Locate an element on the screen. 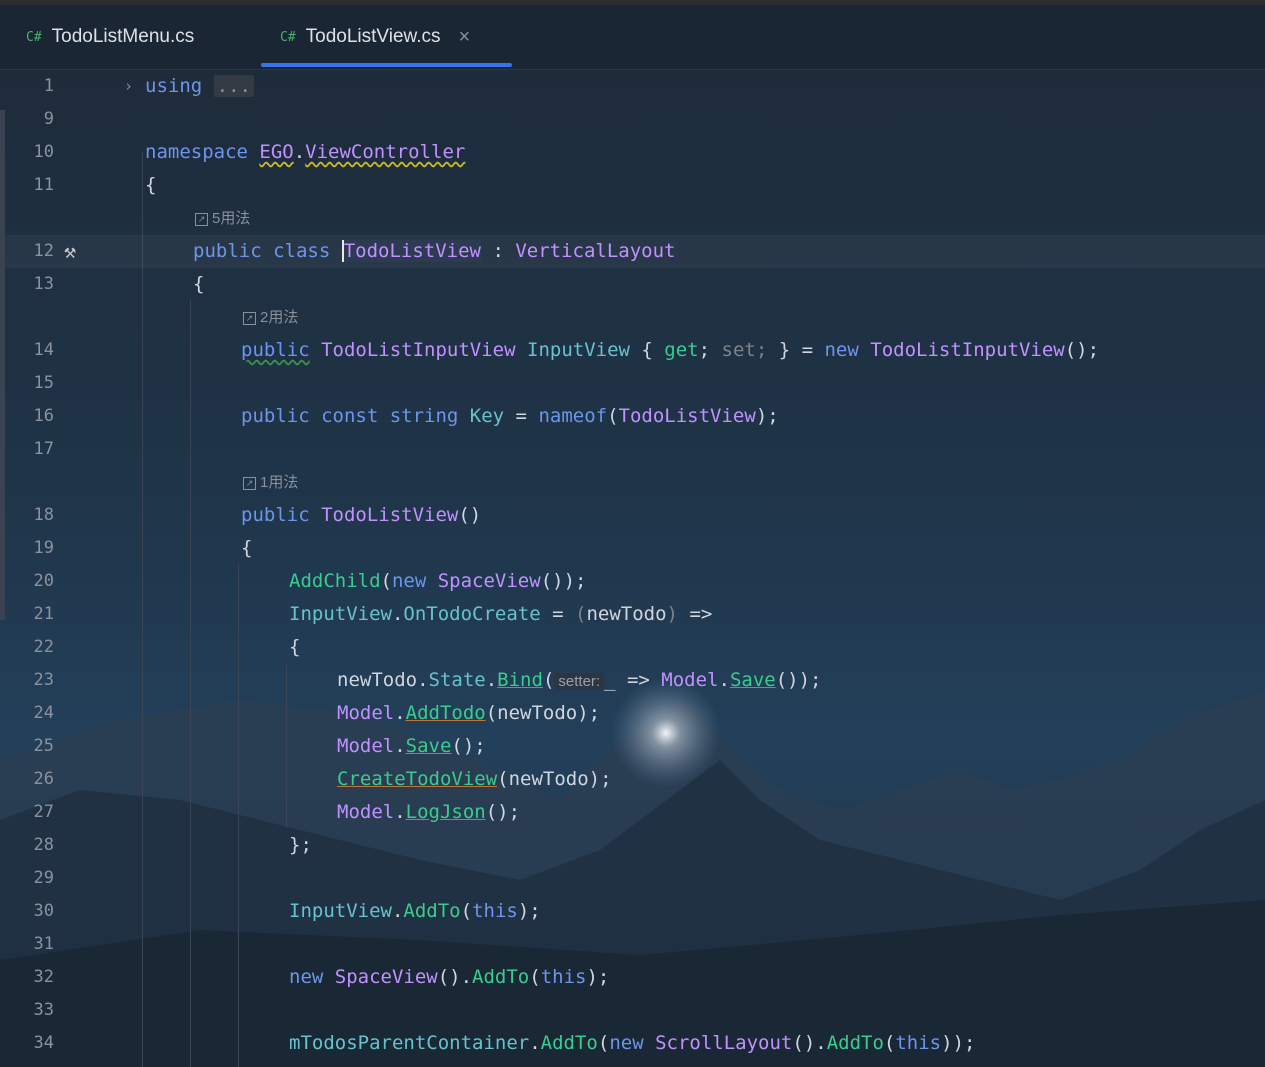 The width and height of the screenshot is (1265, 1067). code-line: 17 is located at coordinates (632, 449).